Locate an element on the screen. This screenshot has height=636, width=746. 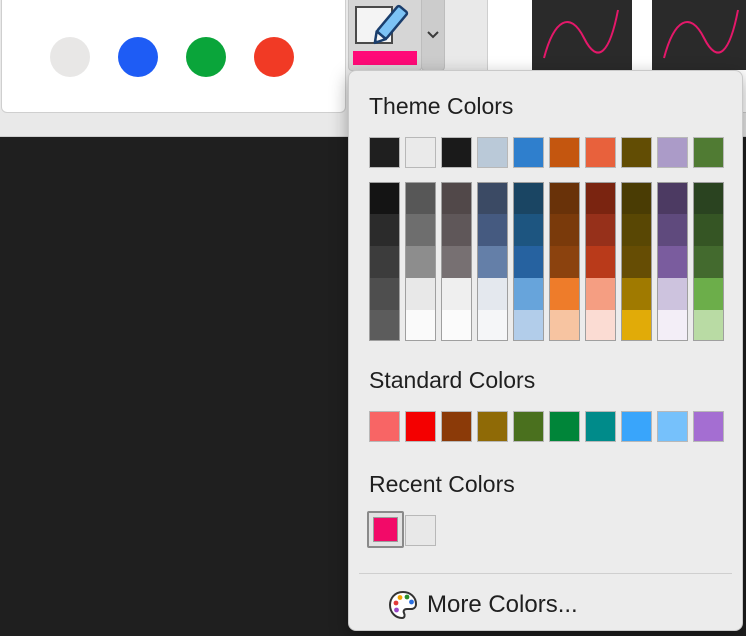
palette-icon is located at coordinates (403, 605).